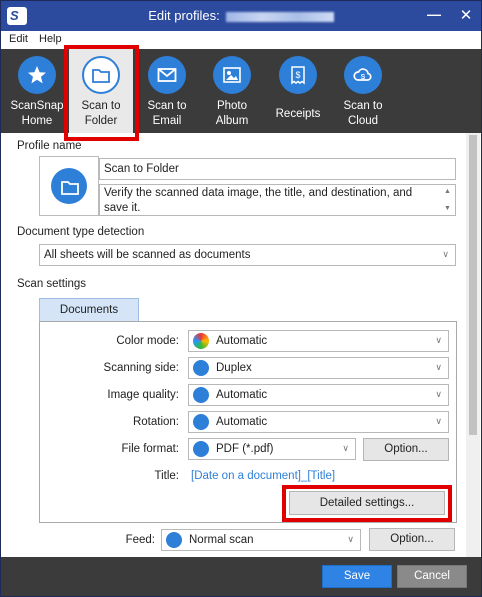 The height and width of the screenshot is (597, 482). What do you see at coordinates (201, 368) in the screenshot?
I see `duplex-icon` at bounding box center [201, 368].